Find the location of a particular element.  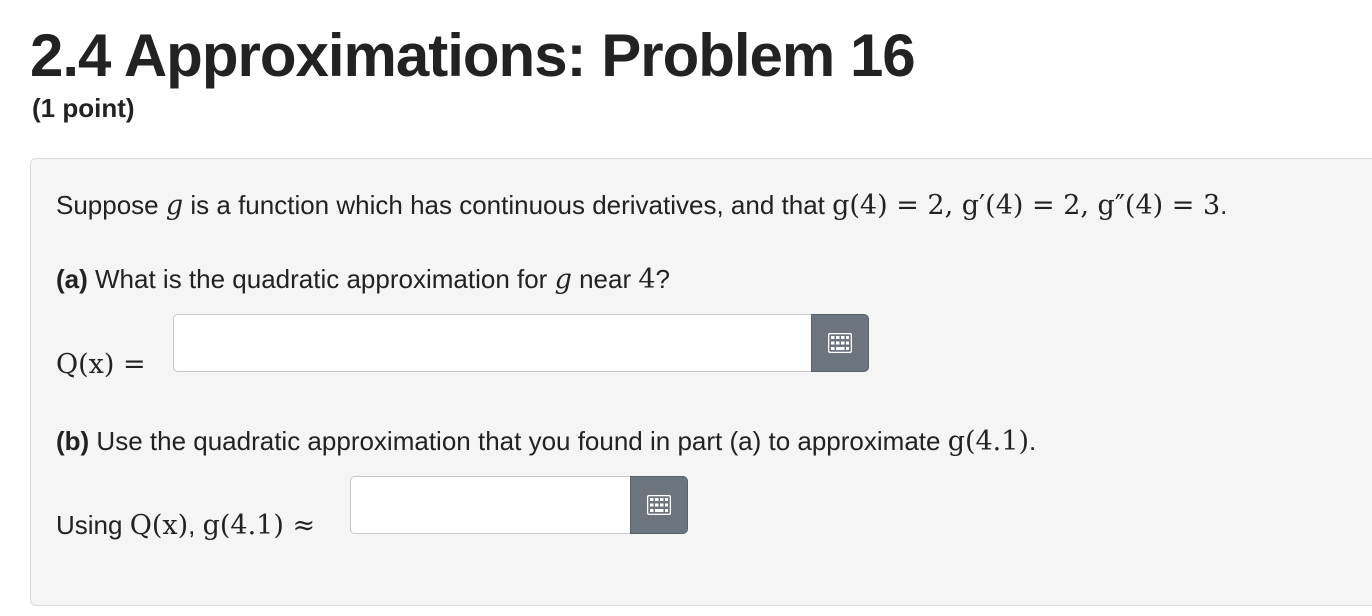

part-b-expression: g(4.1) is located at coordinates (988, 441).